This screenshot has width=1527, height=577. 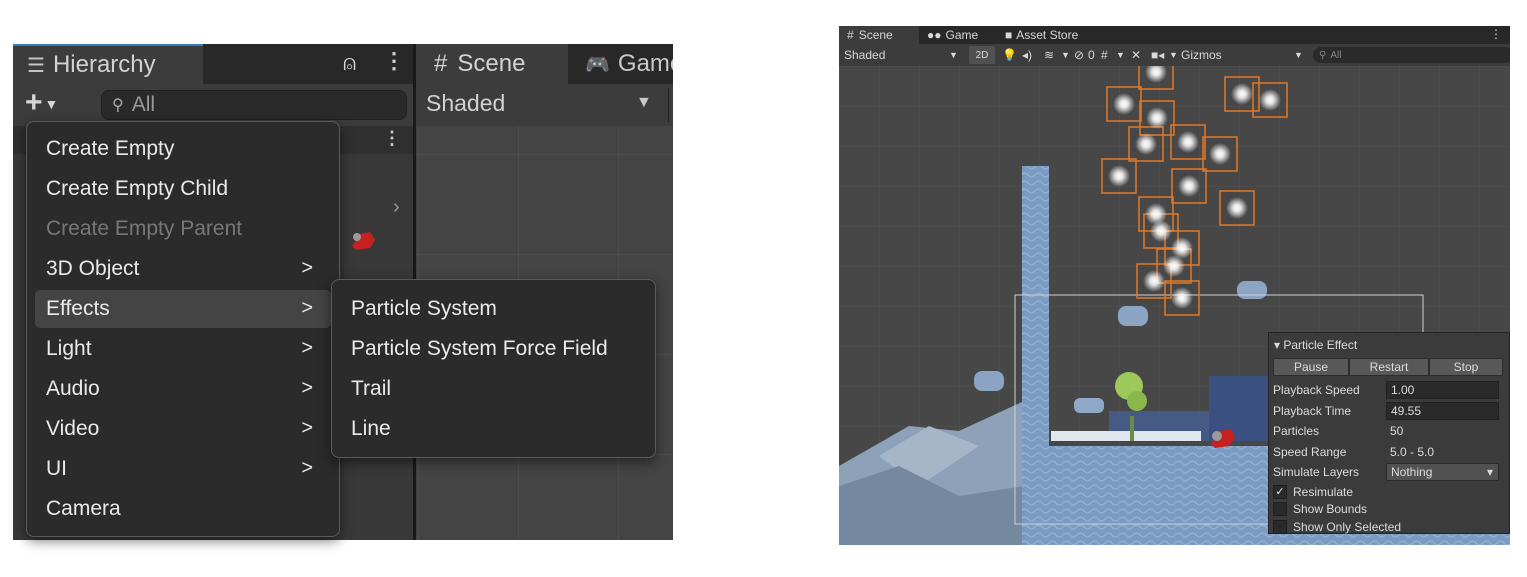 I want to click on menu-item-label: Video, so click(x=73, y=428).